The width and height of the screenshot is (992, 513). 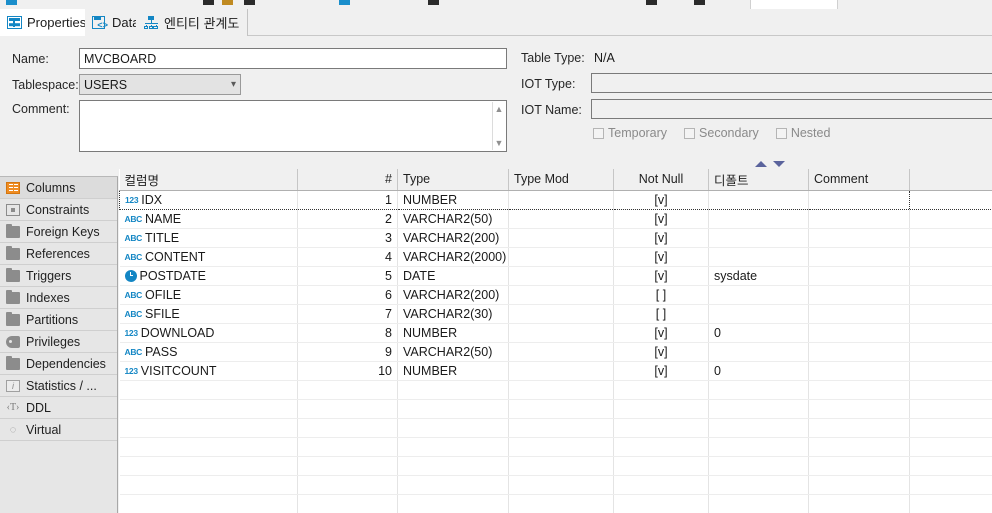 What do you see at coordinates (561, 180) in the screenshot?
I see `column-header-4: Type Mod` at bounding box center [561, 180].